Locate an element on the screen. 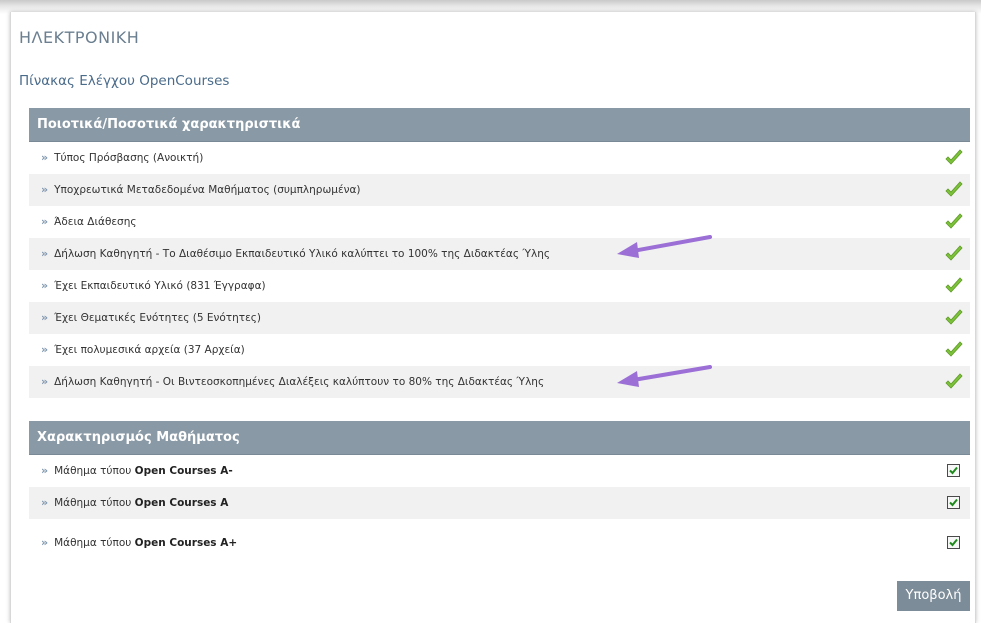  criteria-label: Άδεια Διάθεσης is located at coordinates (95, 222).